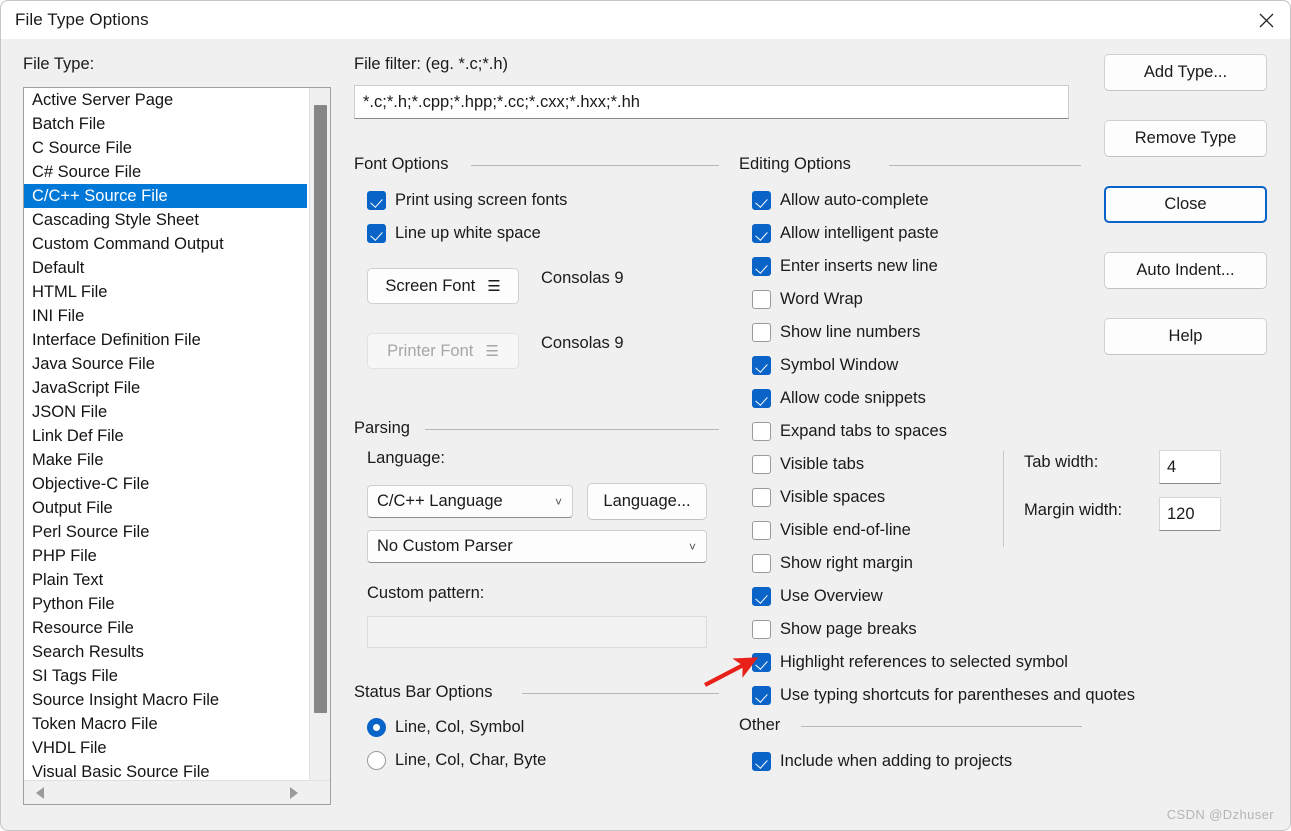 This screenshot has height=831, width=1291. I want to click on list-item: HTML File, so click(166, 292).